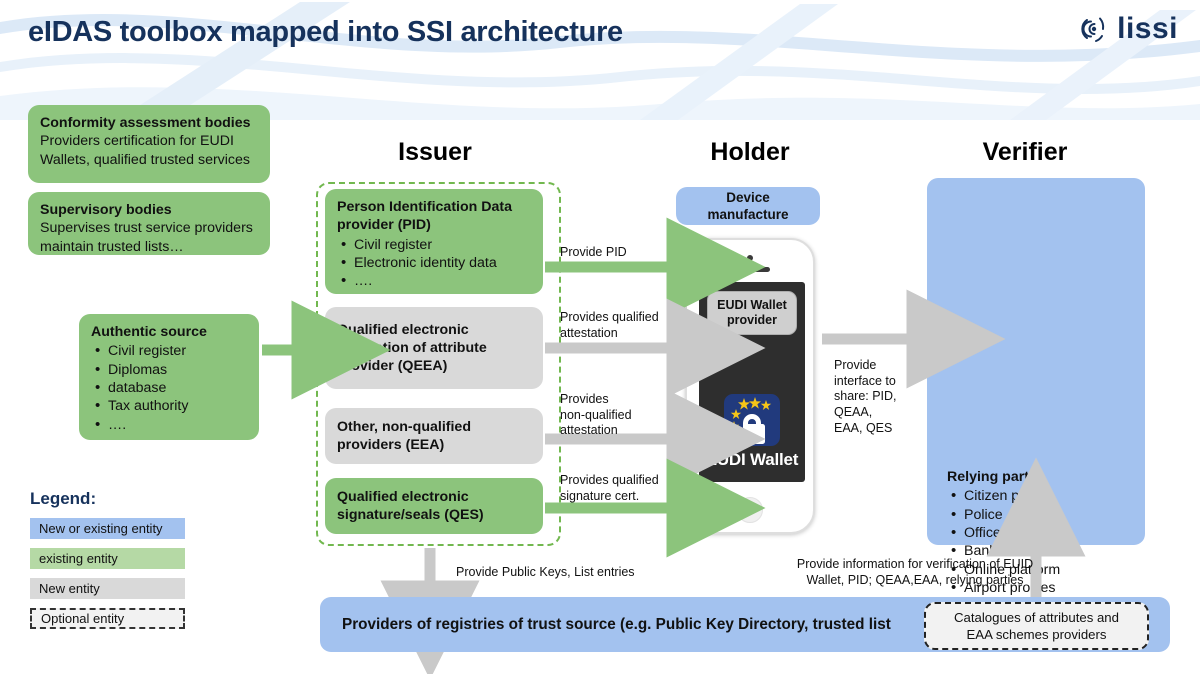  I want to click on list-item-continuation: database, so click(171, 388).